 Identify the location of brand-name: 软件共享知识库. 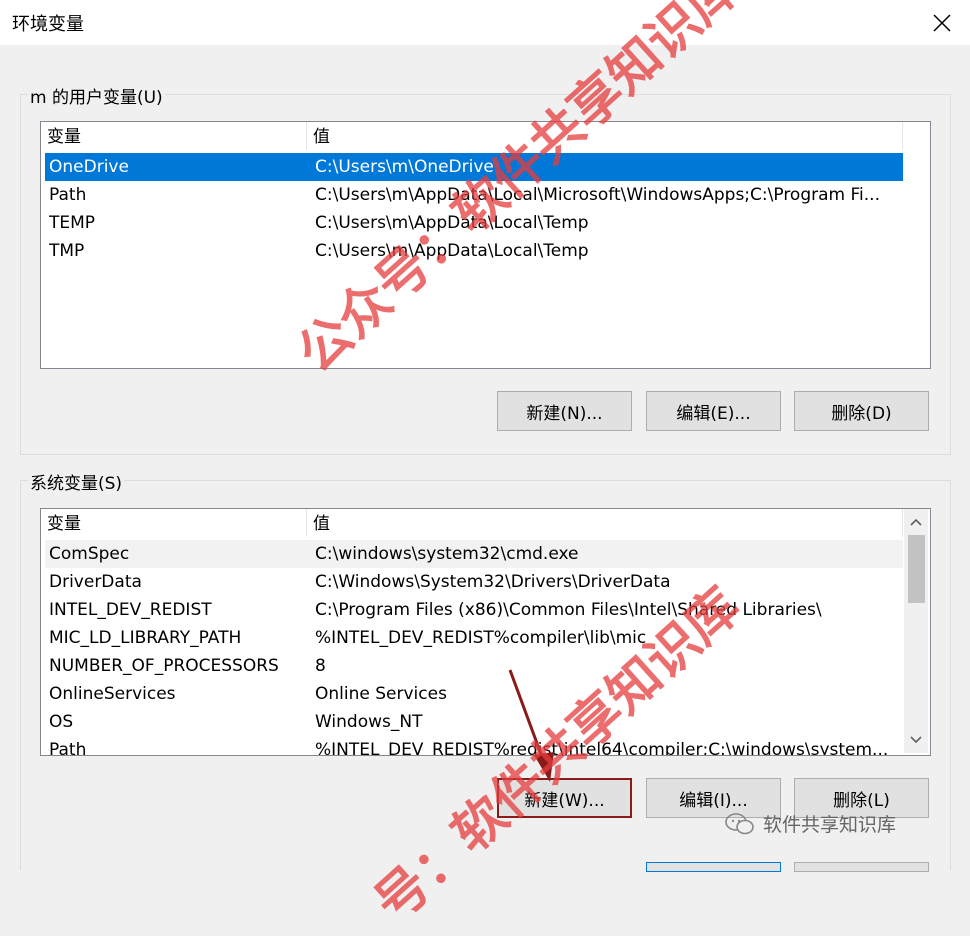
(830, 825).